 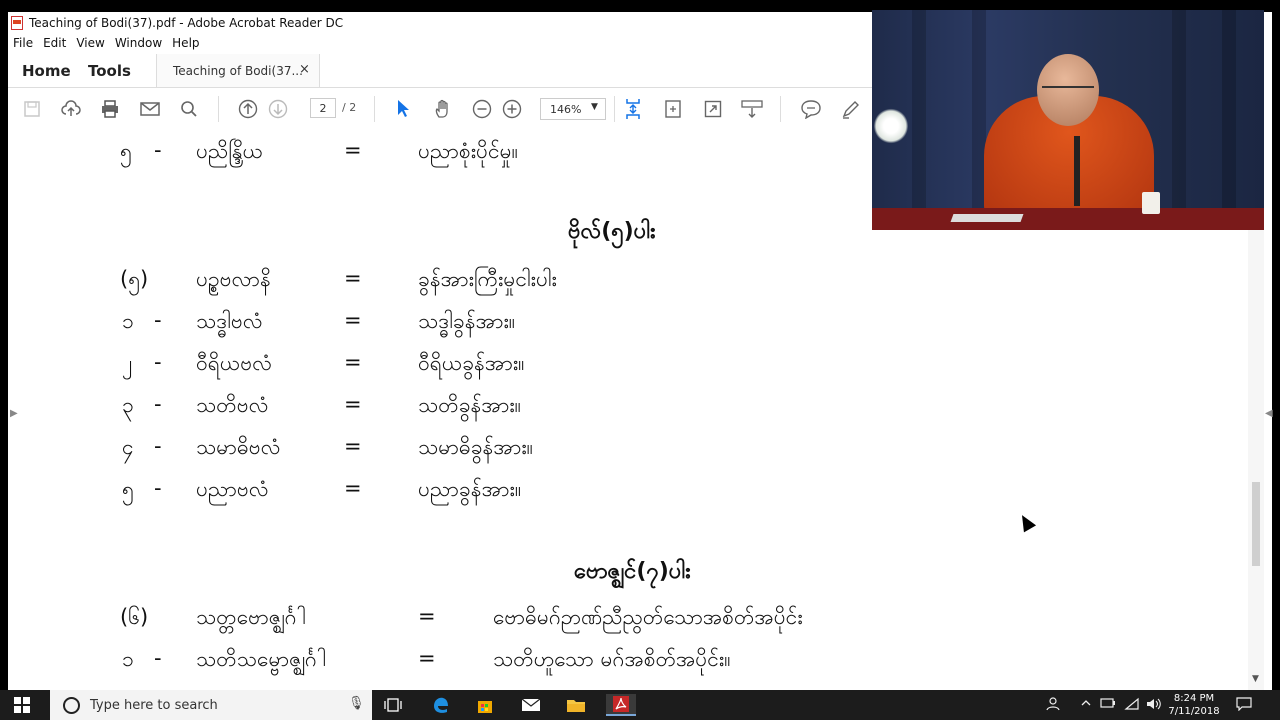 What do you see at coordinates (189, 109) in the screenshot?
I see `search-icon` at bounding box center [189, 109].